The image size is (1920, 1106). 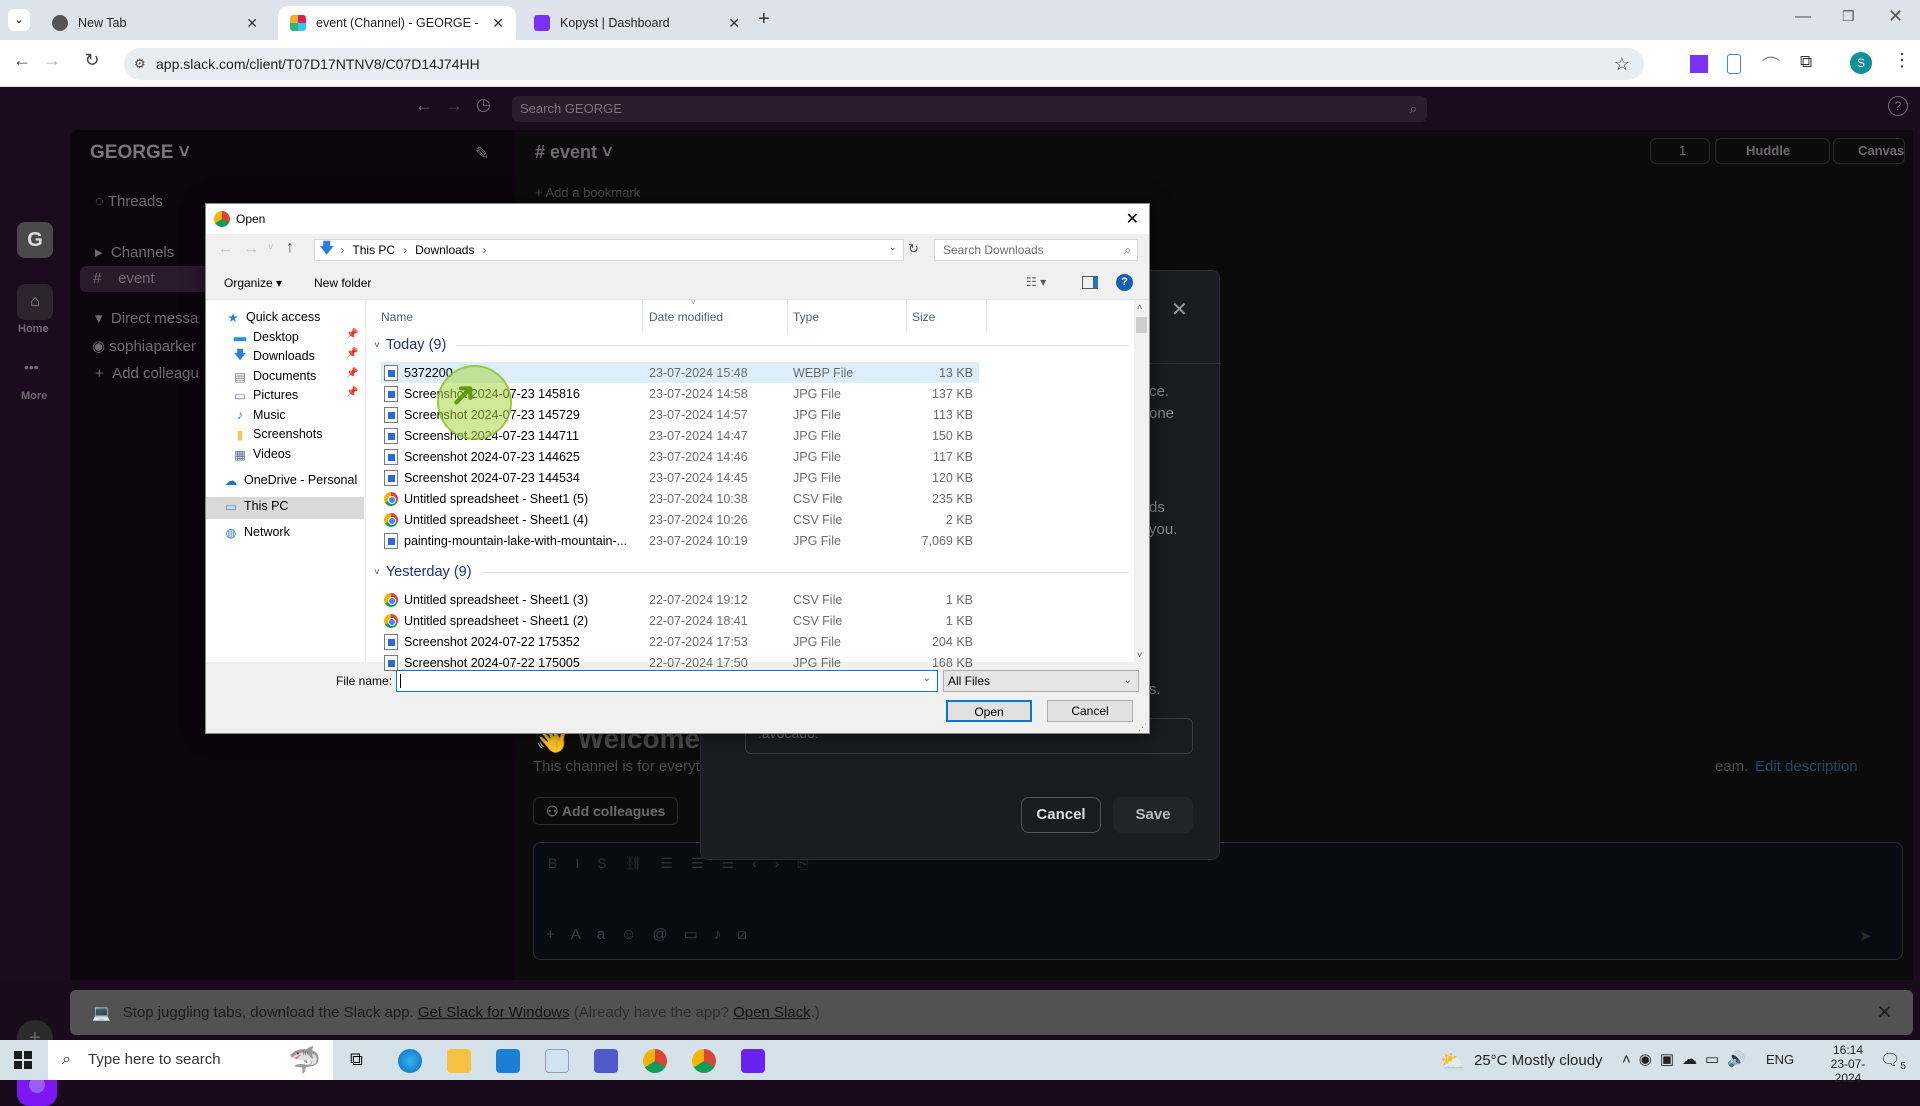 What do you see at coordinates (751, 345) in the screenshot?
I see `group-header: ˅ Today (9)` at bounding box center [751, 345].